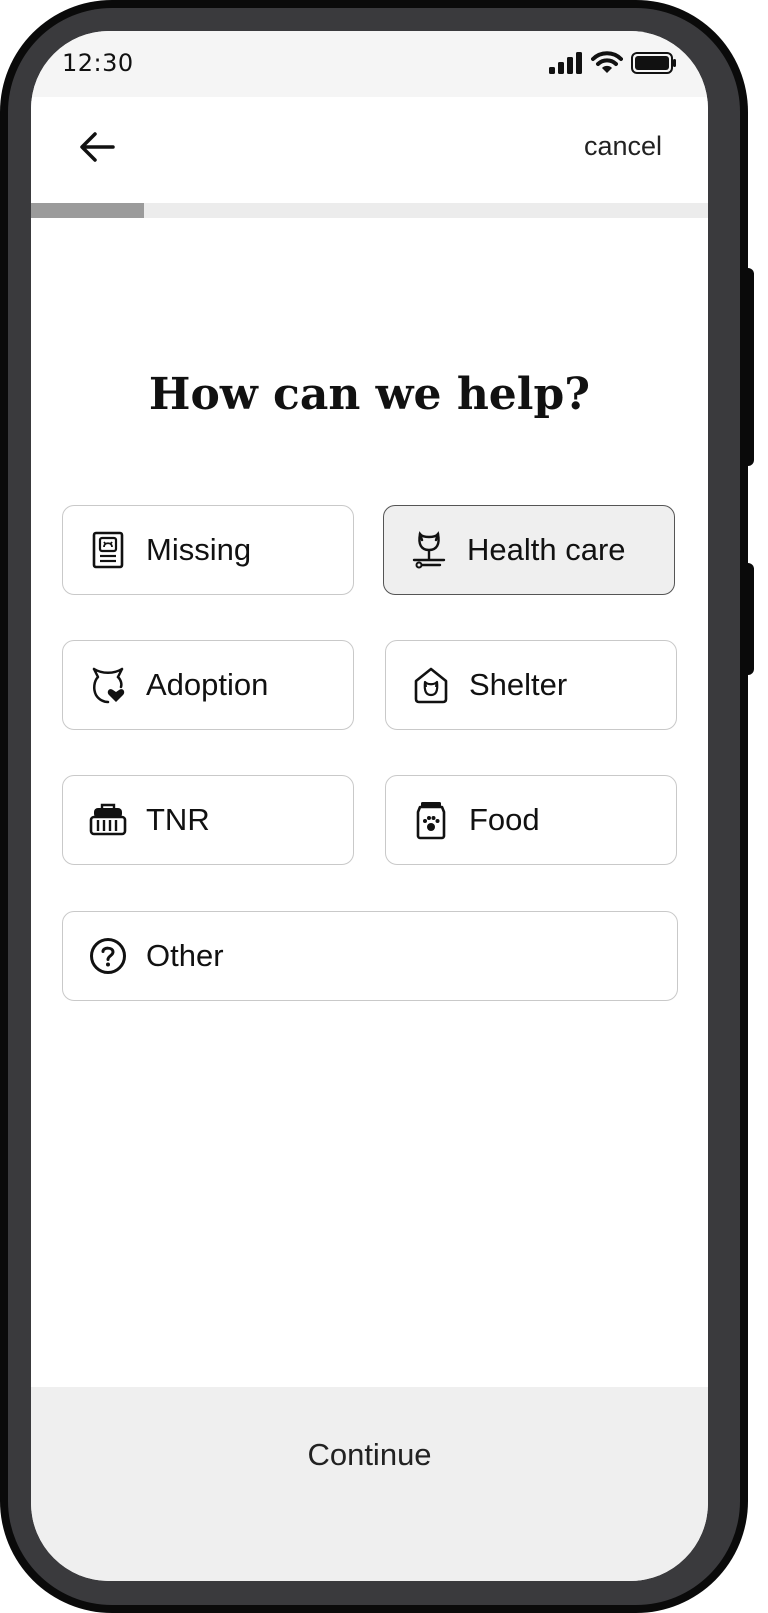  Describe the element at coordinates (504, 819) in the screenshot. I see `option-label-food: Food` at that location.